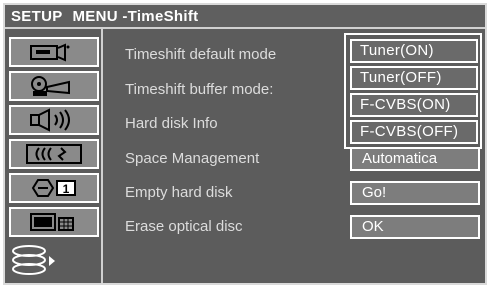  I want to click on clock-icon: 1, so click(53, 188).